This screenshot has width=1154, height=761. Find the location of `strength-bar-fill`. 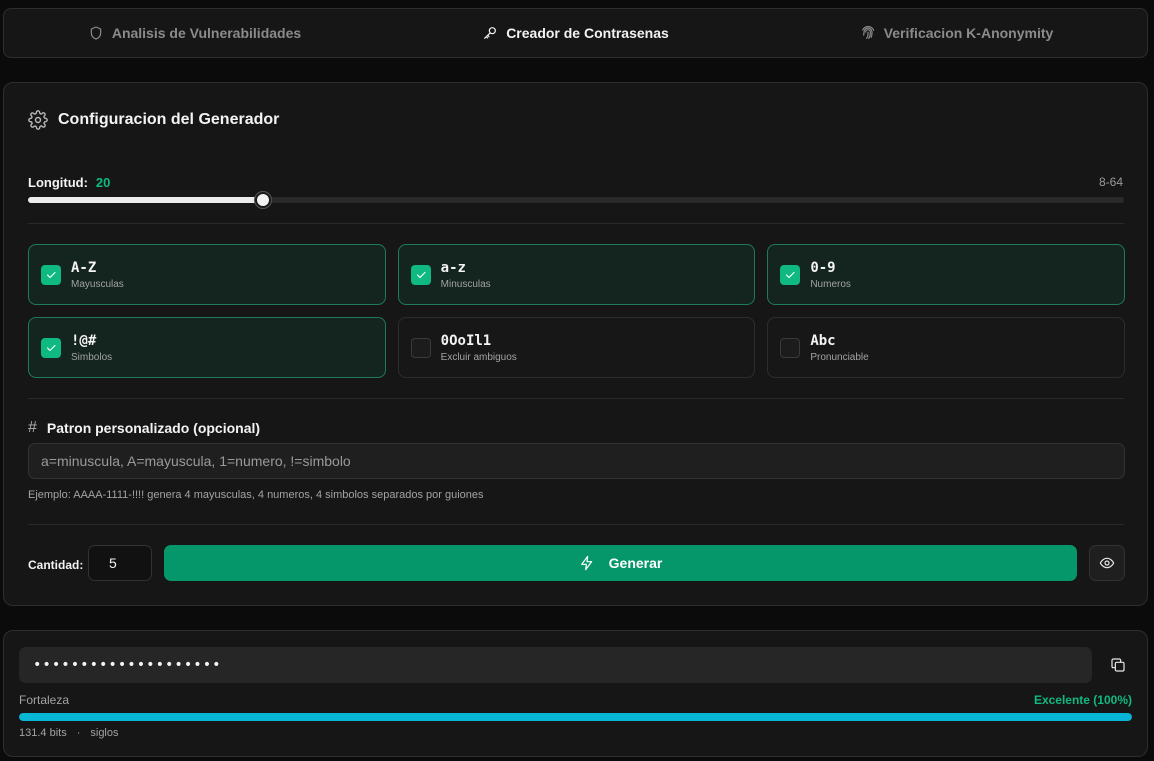

strength-bar-fill is located at coordinates (575, 717).